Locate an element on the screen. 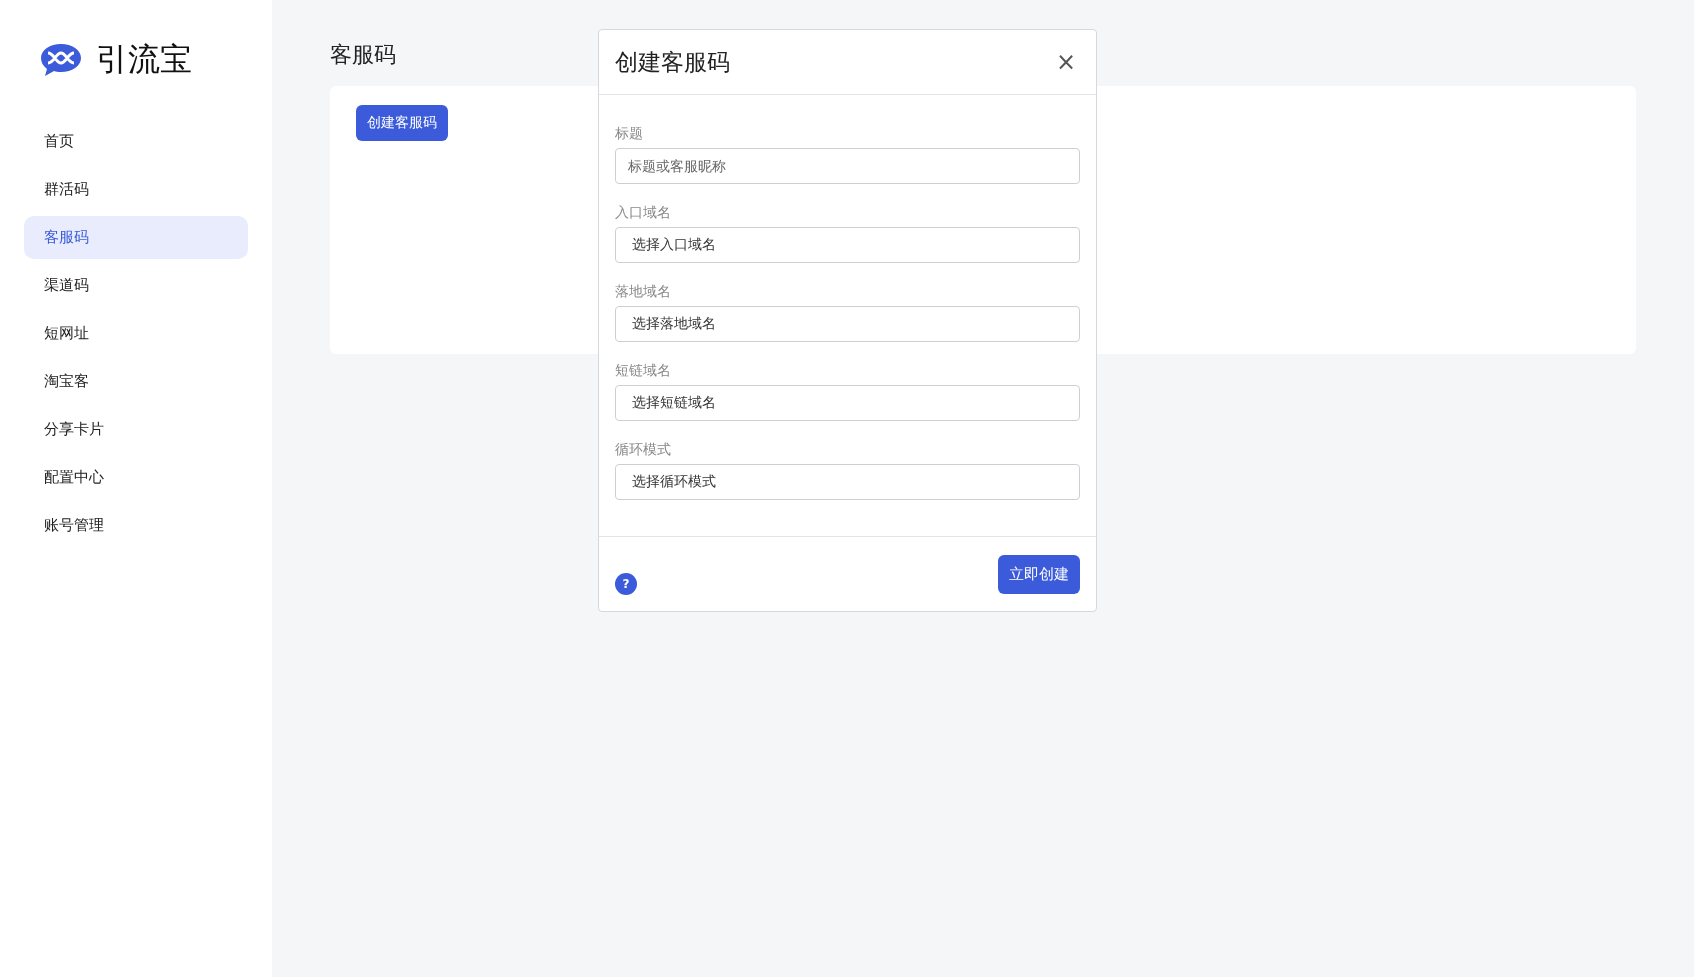  modal-title: 创建客服码 is located at coordinates (672, 62).